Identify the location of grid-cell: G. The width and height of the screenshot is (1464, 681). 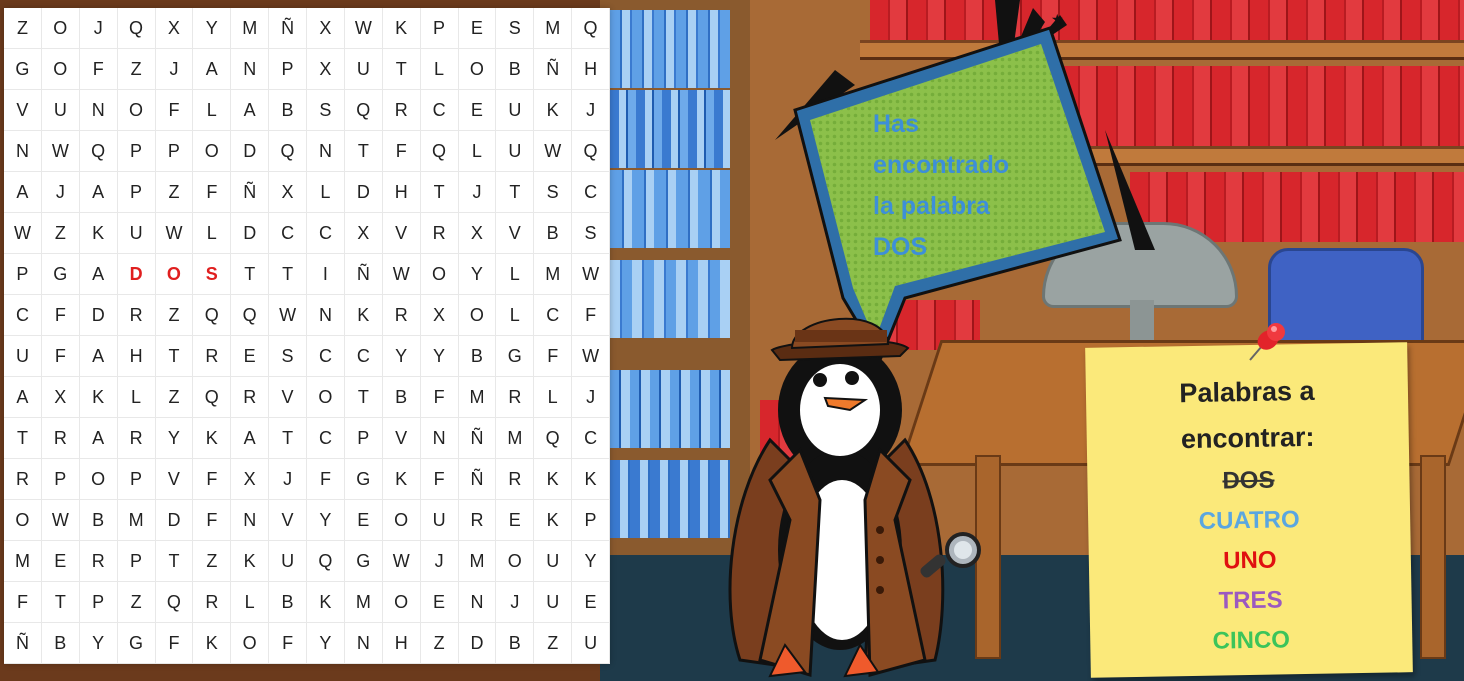
(363, 561).